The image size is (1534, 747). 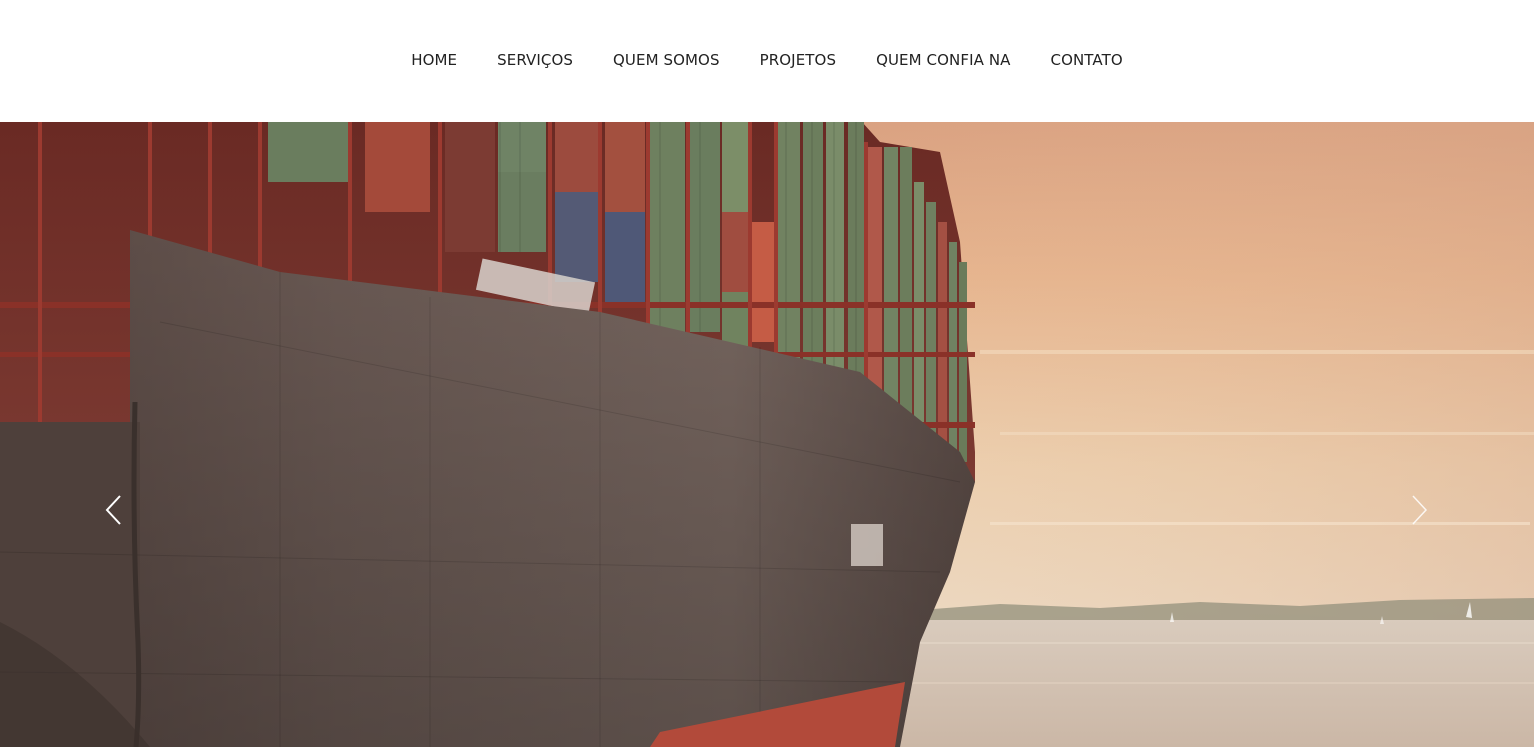 I want to click on slider-prev-button, so click(x=115, y=510).